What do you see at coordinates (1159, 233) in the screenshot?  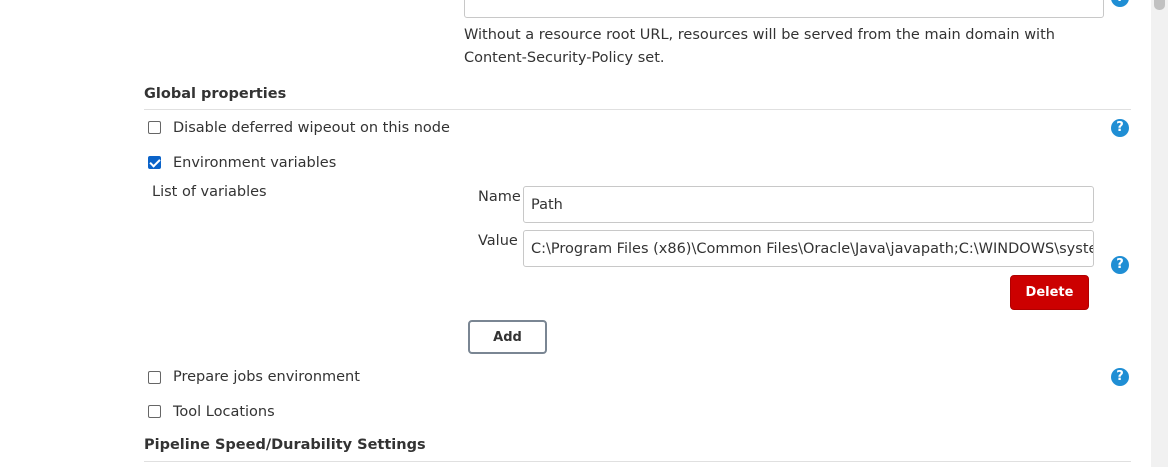 I see `vertical-scrollbar` at bounding box center [1159, 233].